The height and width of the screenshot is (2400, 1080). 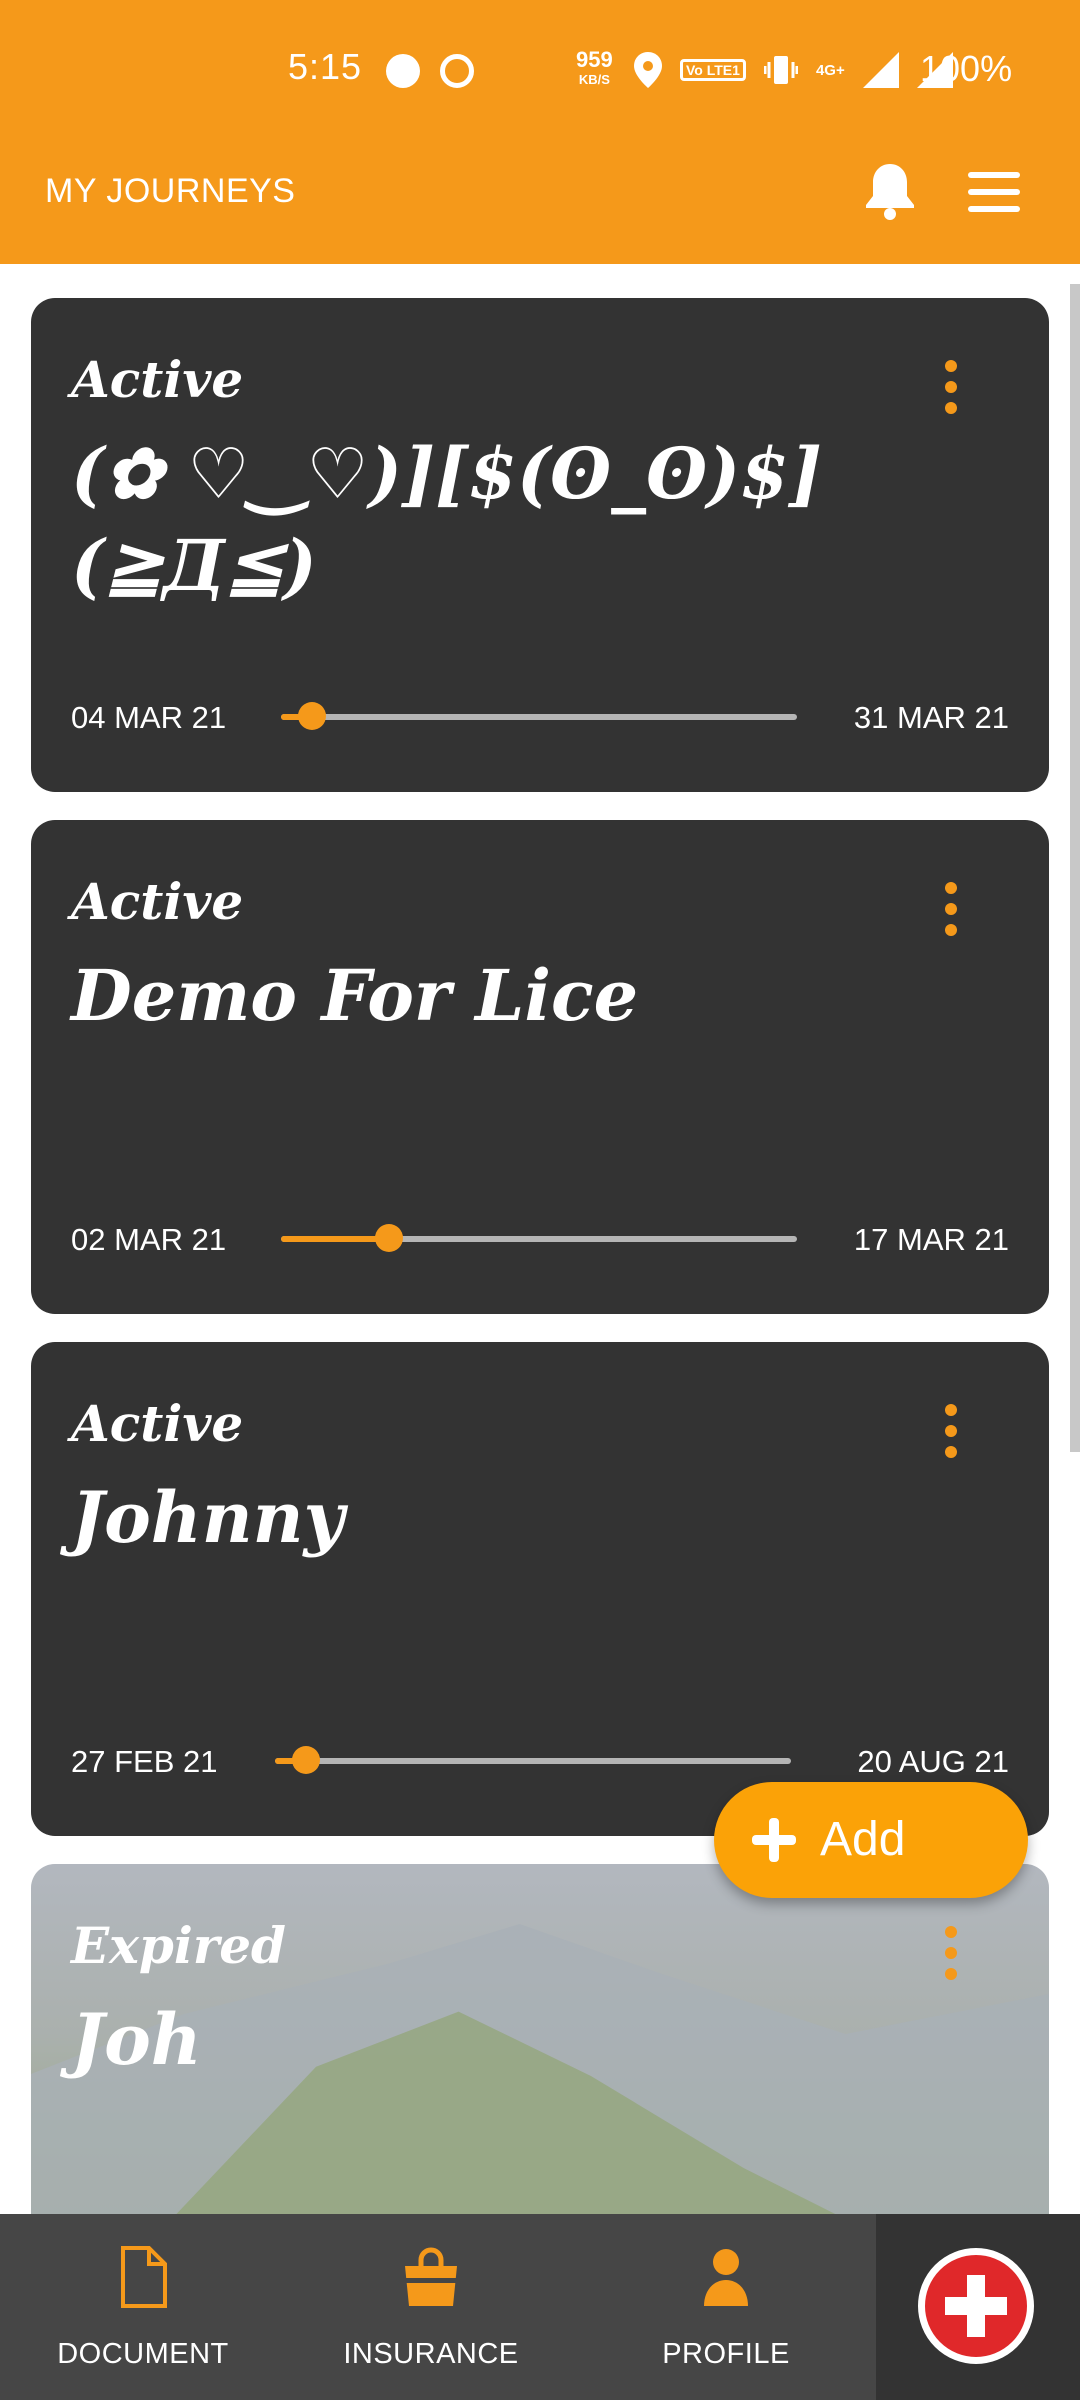 What do you see at coordinates (144, 1761) in the screenshot?
I see `journey-start-date: 27 FEB 21` at bounding box center [144, 1761].